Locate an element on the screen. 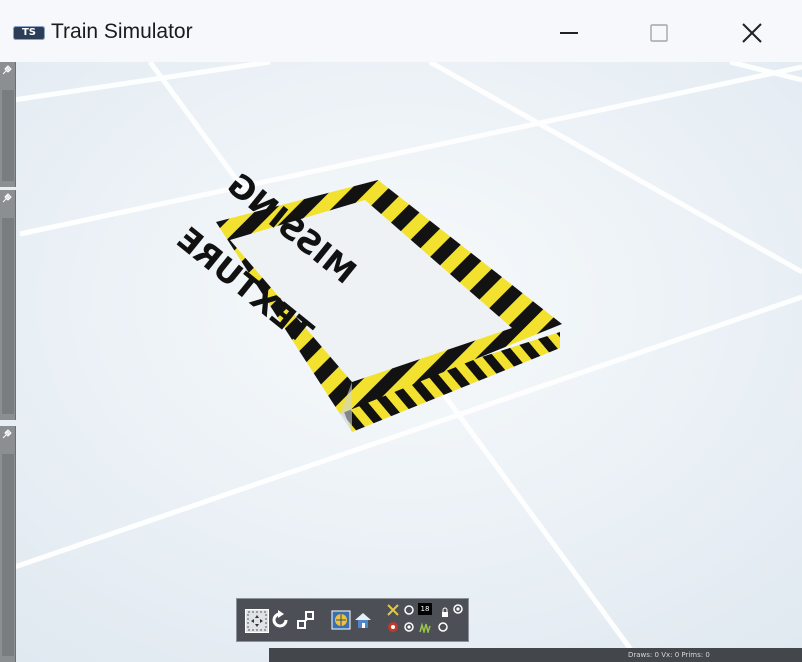  tool-icon is located at coordinates (393, 610).